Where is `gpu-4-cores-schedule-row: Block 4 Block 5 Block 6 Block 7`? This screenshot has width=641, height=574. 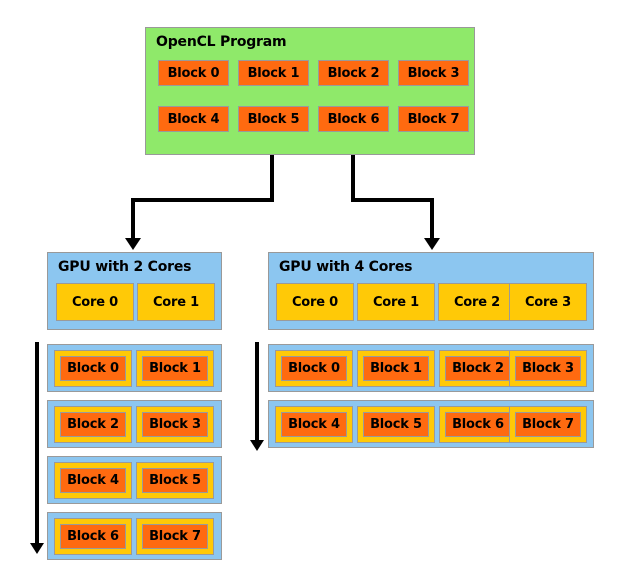 gpu-4-cores-schedule-row: Block 4 Block 5 Block 6 Block 7 is located at coordinates (431, 424).